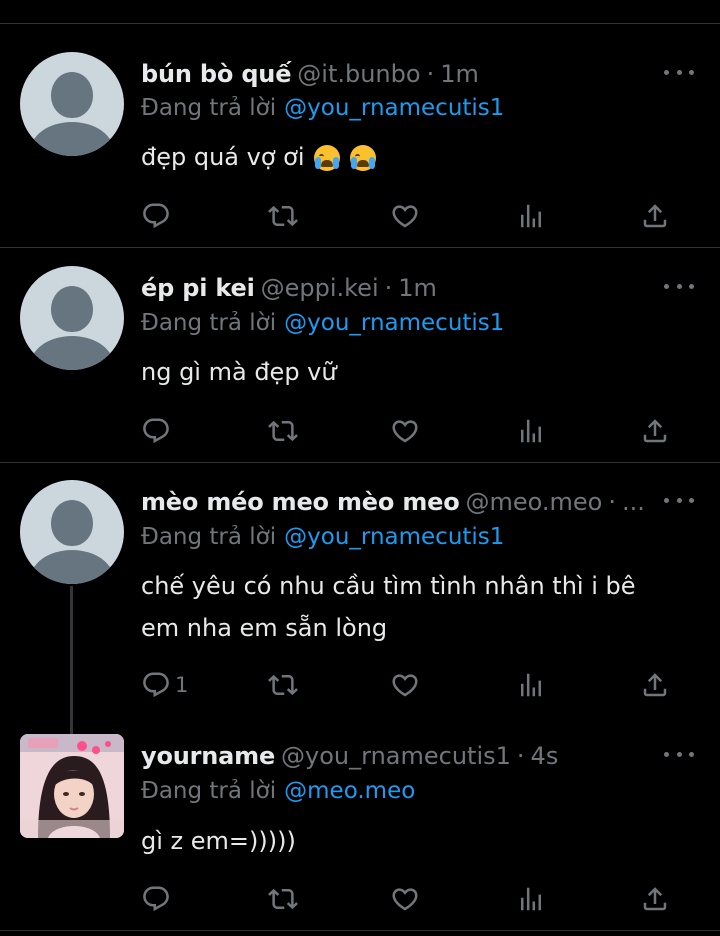 This screenshot has height=936, width=720. I want to click on display-name: mèo méo meo mèo meo, so click(300, 502).